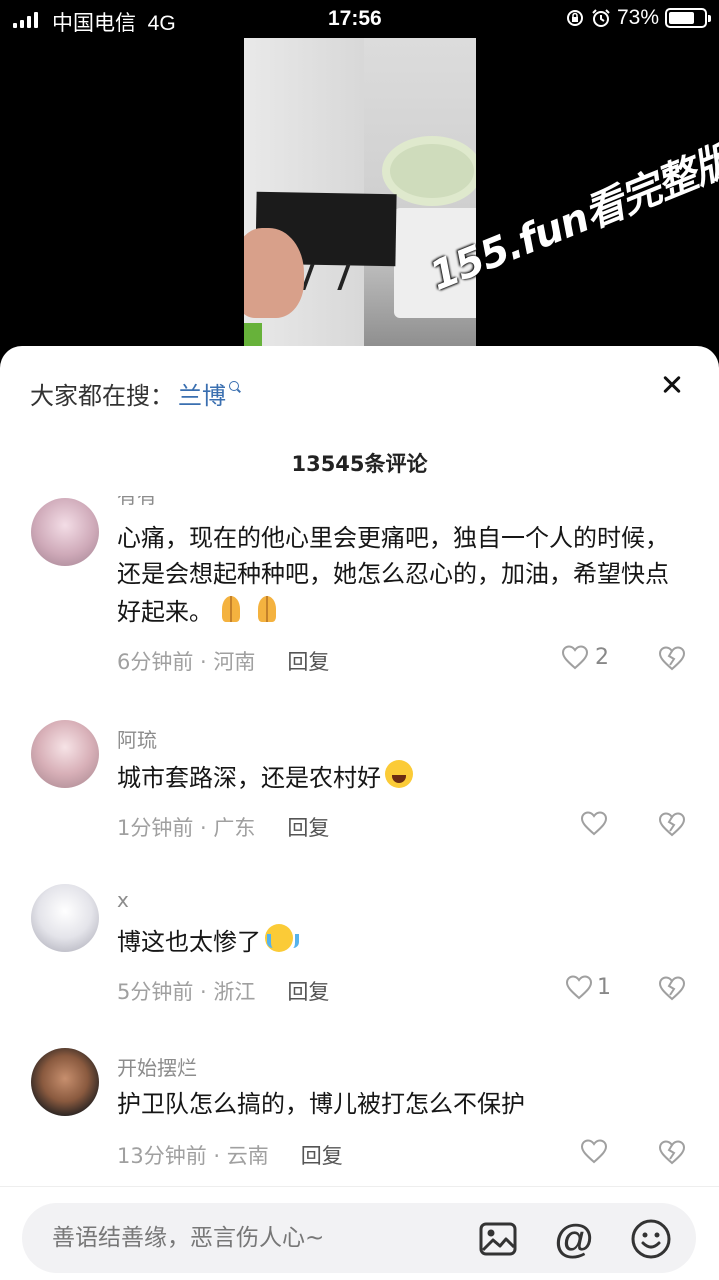 The image size is (719, 1280). Describe the element at coordinates (202, 393) in the screenshot. I see `trending-keyword: 兰博` at that location.